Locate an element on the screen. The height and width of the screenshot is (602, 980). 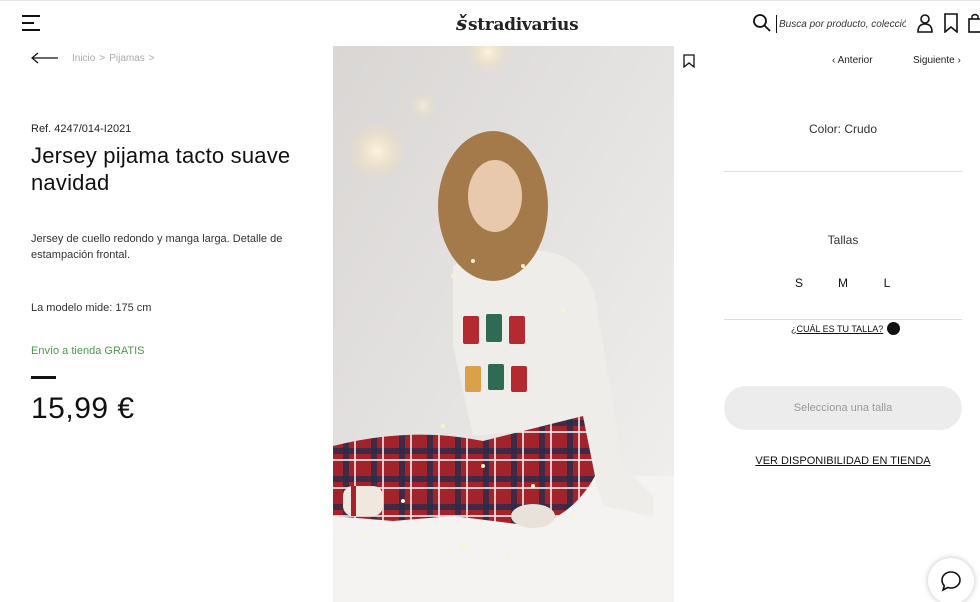
shipping-info: Envío a tienda GRATIS is located at coordinates (88, 351).